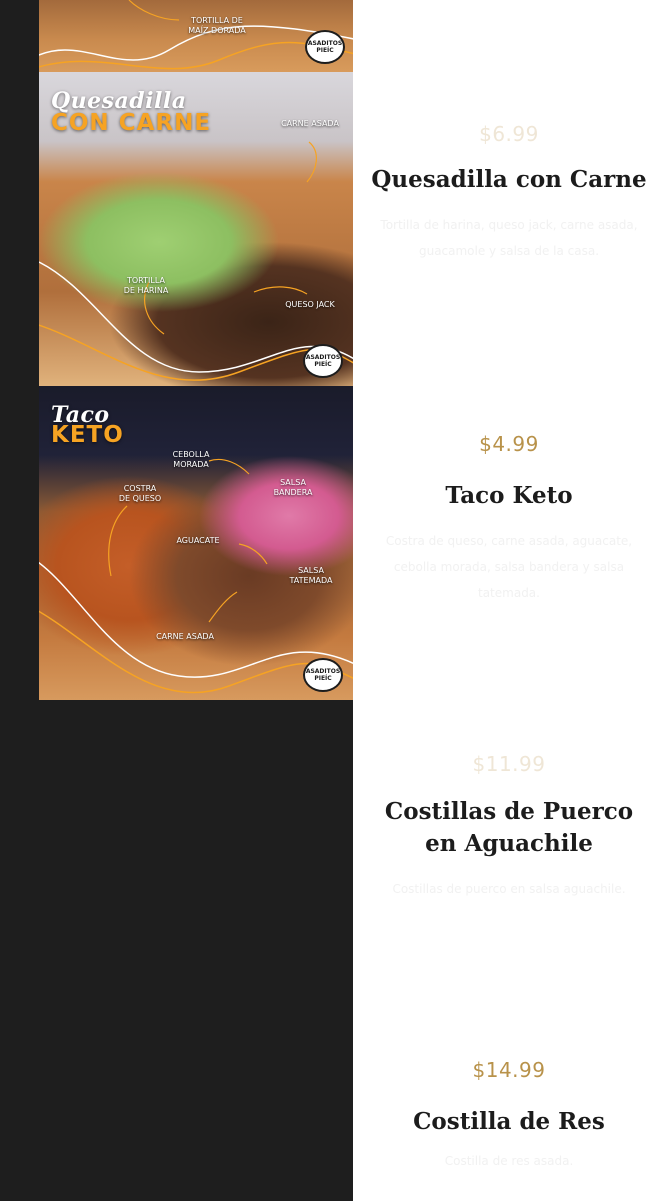 This screenshot has height=1201, width=665. What do you see at coordinates (509, 495) in the screenshot?
I see `item-title: Taco Keto` at bounding box center [509, 495].